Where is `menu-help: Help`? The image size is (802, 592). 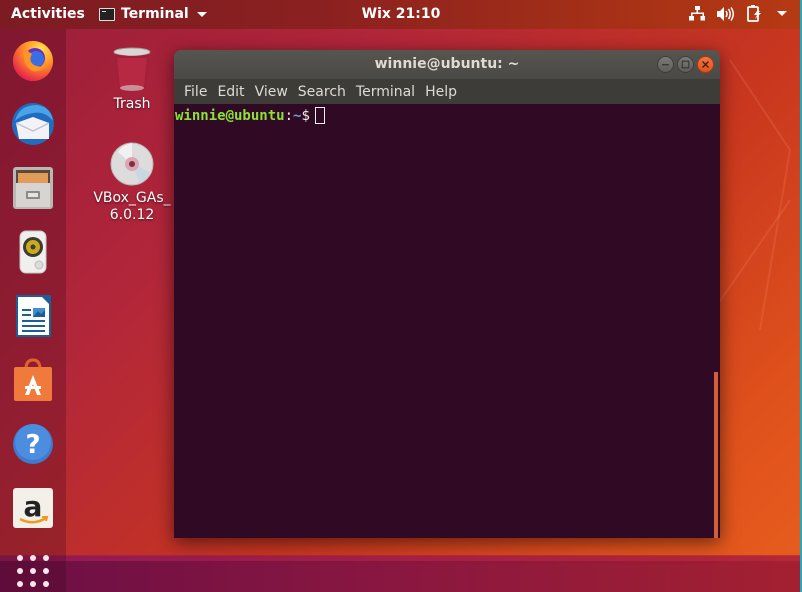
menu-help: Help is located at coordinates (441, 92).